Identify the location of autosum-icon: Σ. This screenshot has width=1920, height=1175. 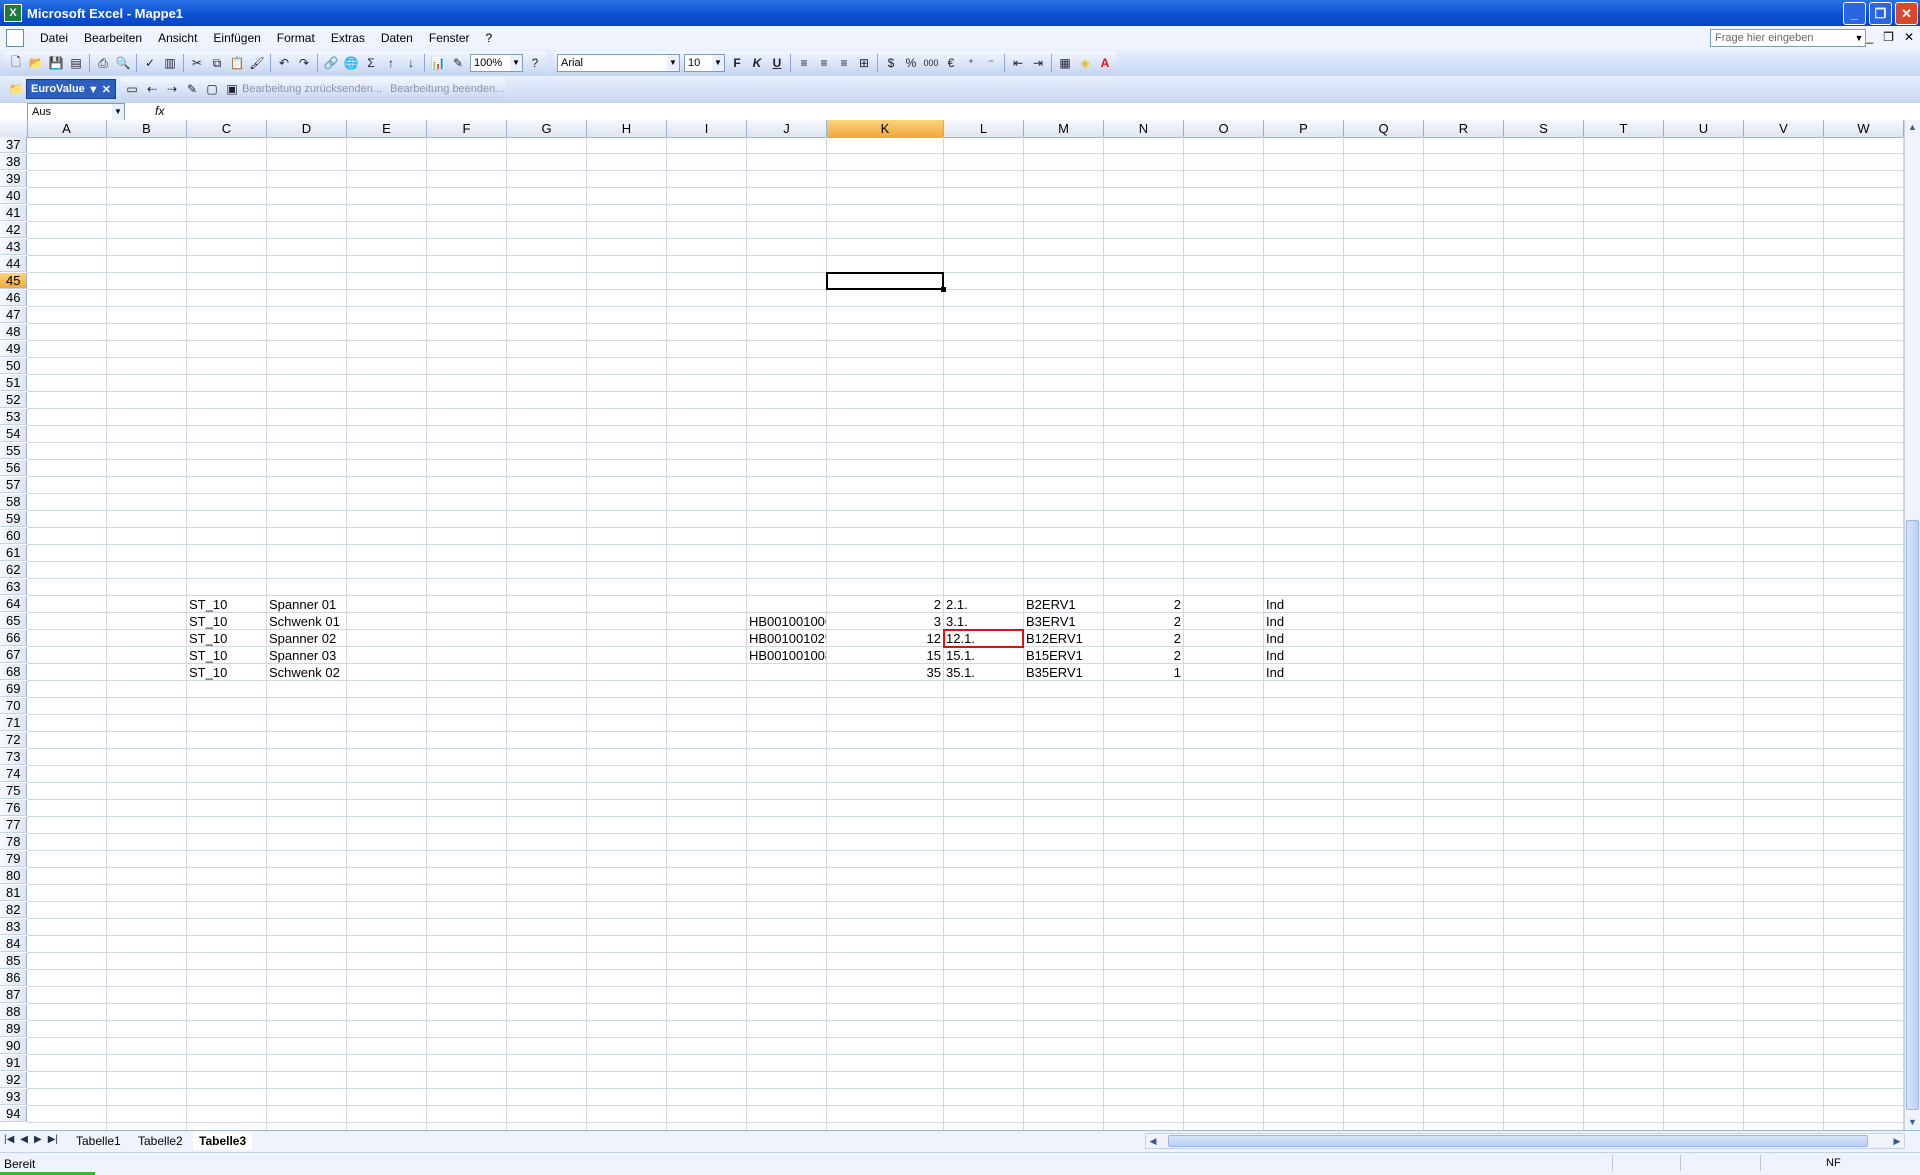
(371, 63).